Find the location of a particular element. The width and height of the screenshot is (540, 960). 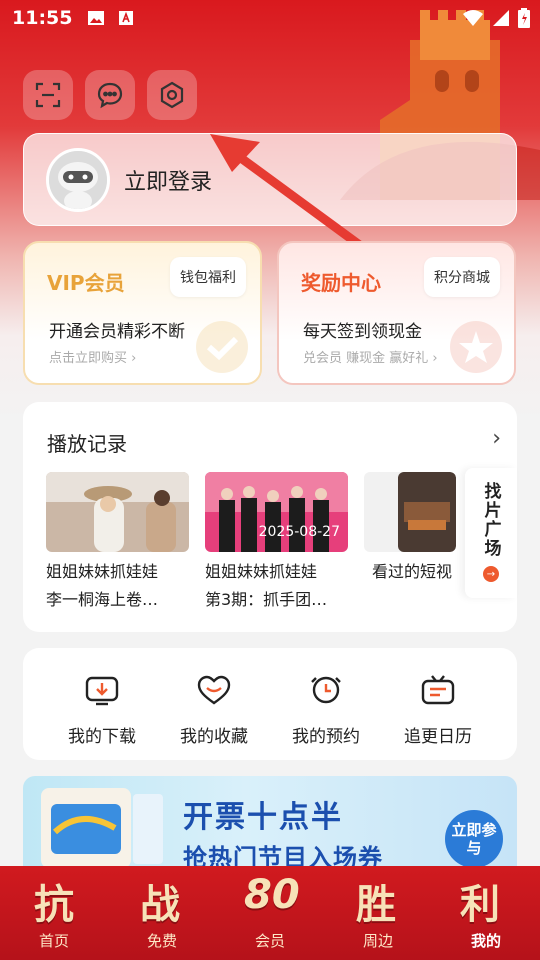

gear-icon is located at coordinates (172, 95).